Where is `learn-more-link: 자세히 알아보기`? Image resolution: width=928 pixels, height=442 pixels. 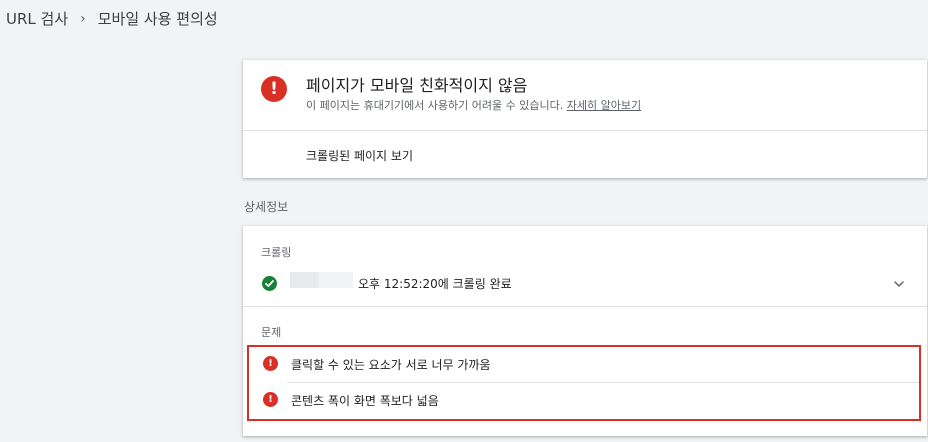 learn-more-link: 자세히 알아보기 is located at coordinates (604, 105).